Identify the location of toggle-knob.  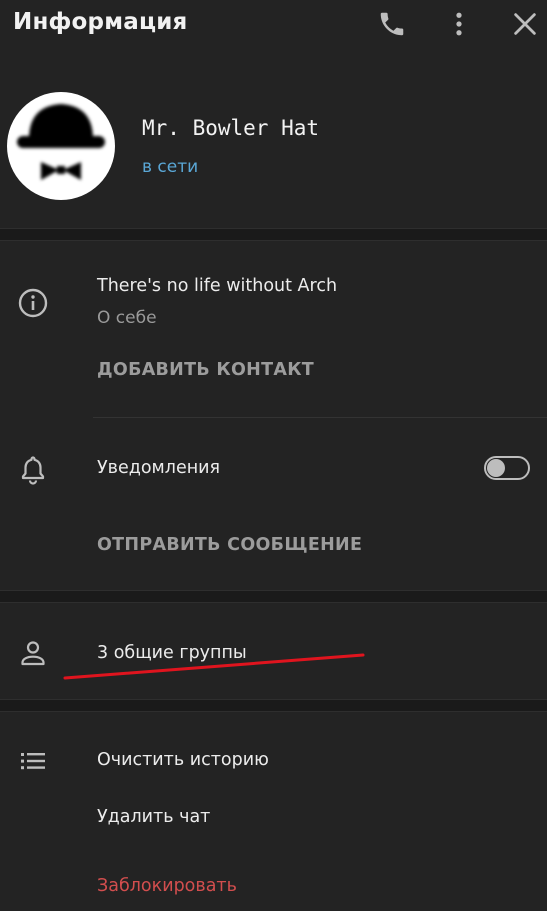
(496, 468).